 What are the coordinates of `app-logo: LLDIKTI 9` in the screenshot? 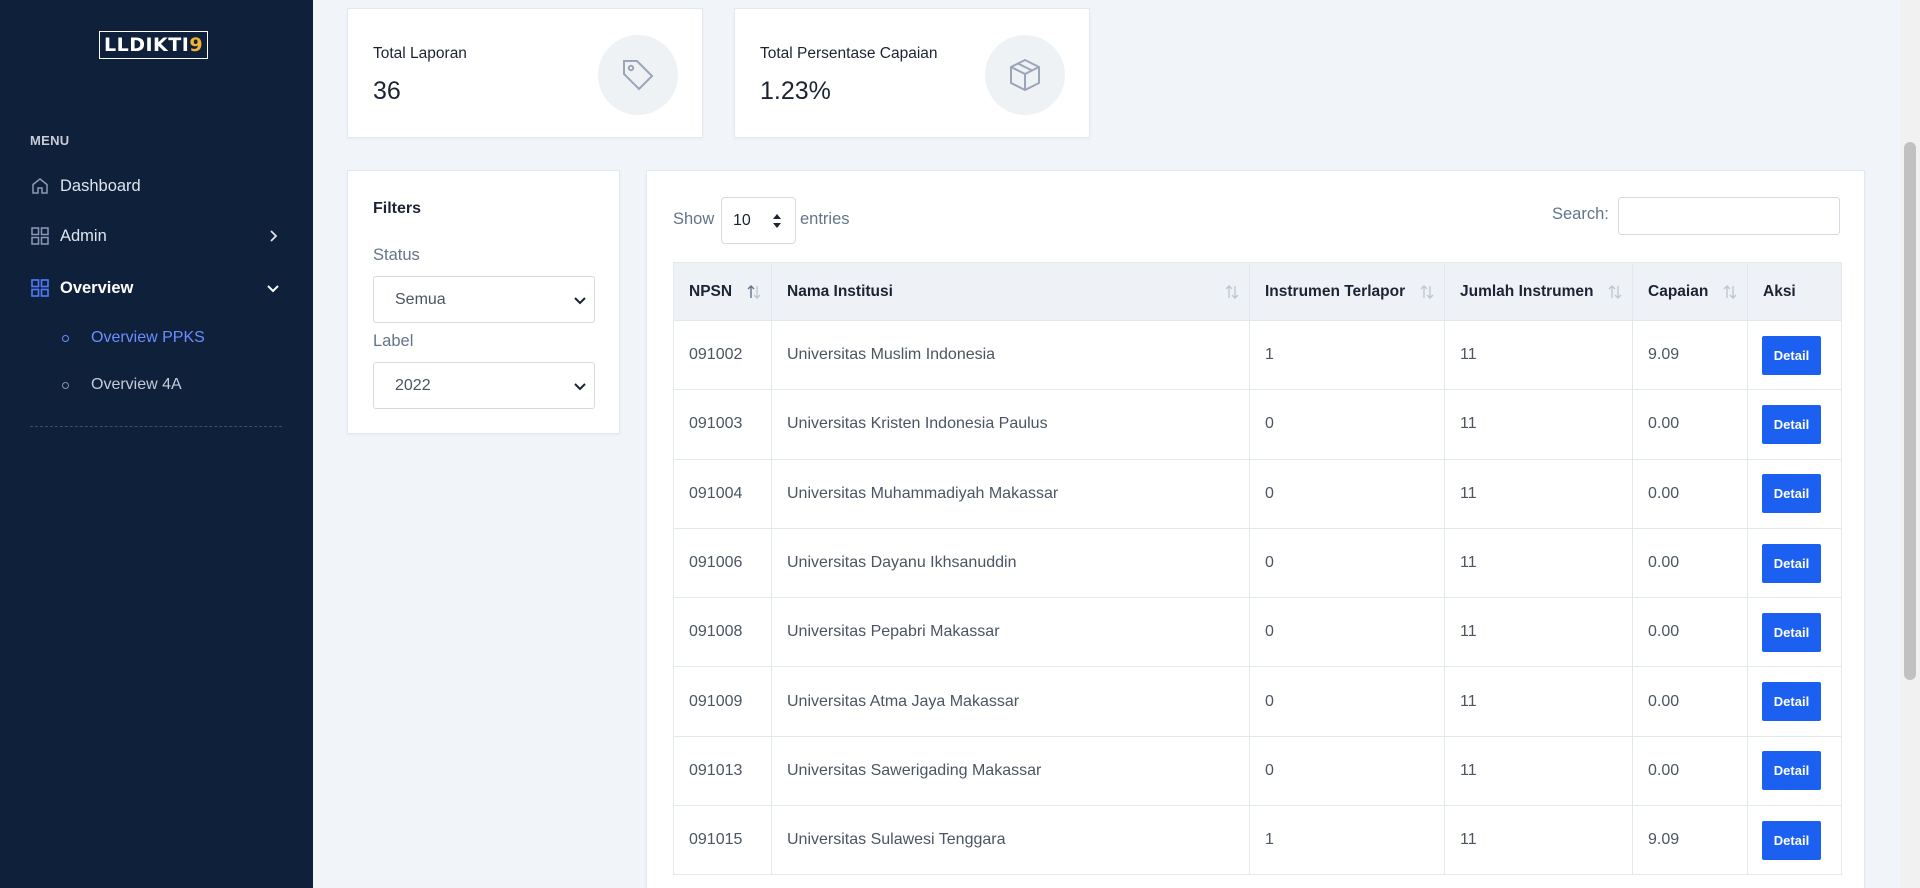 It's located at (154, 45).